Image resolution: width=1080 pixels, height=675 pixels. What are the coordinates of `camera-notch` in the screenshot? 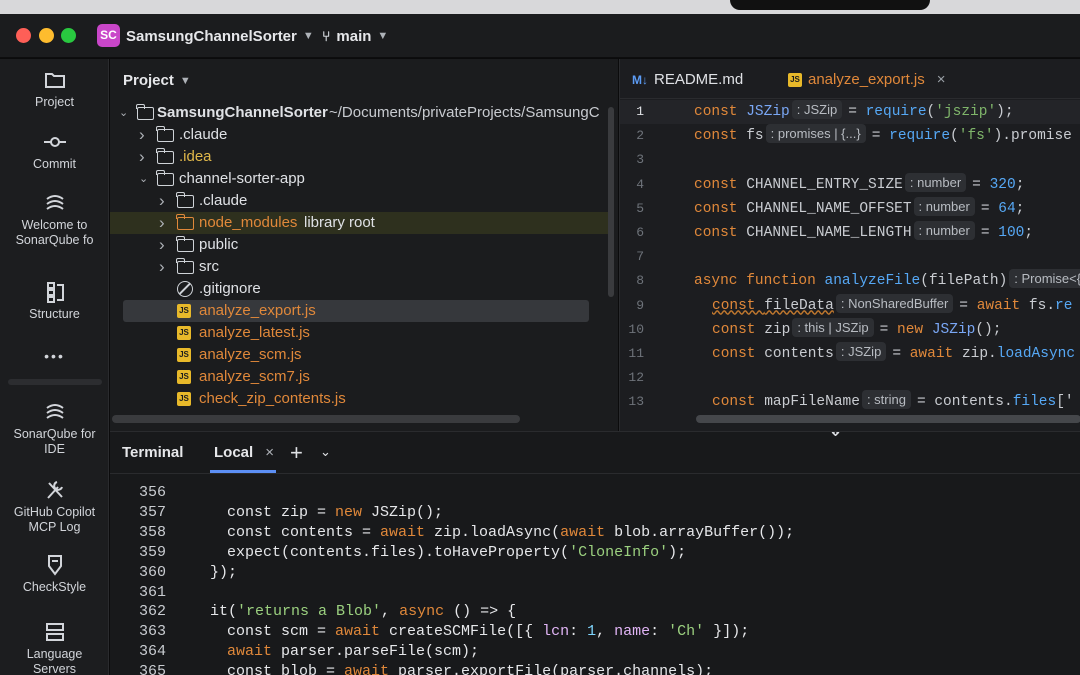 It's located at (830, 5).